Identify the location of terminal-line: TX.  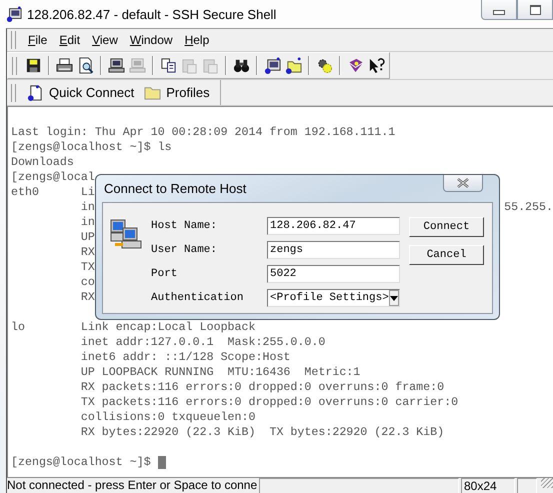
(87, 267).